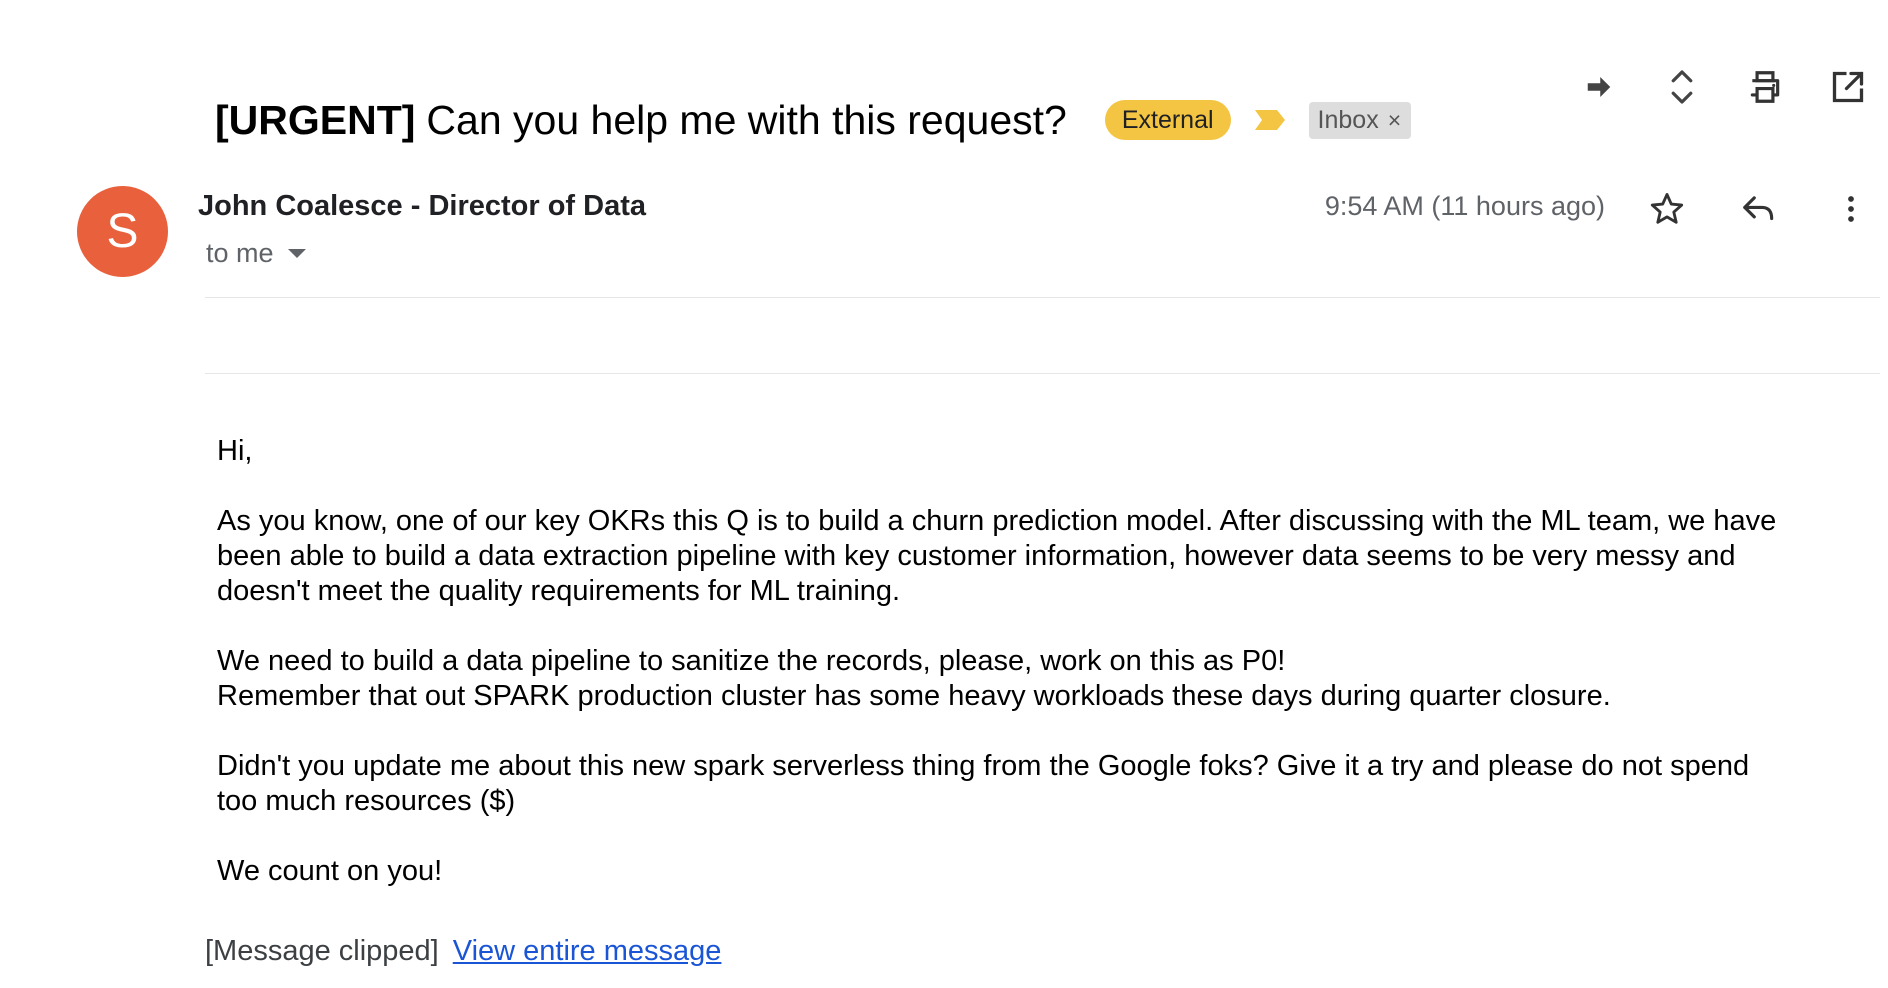 The width and height of the screenshot is (1888, 988). I want to click on subject-tag: [URGENT], so click(315, 119).